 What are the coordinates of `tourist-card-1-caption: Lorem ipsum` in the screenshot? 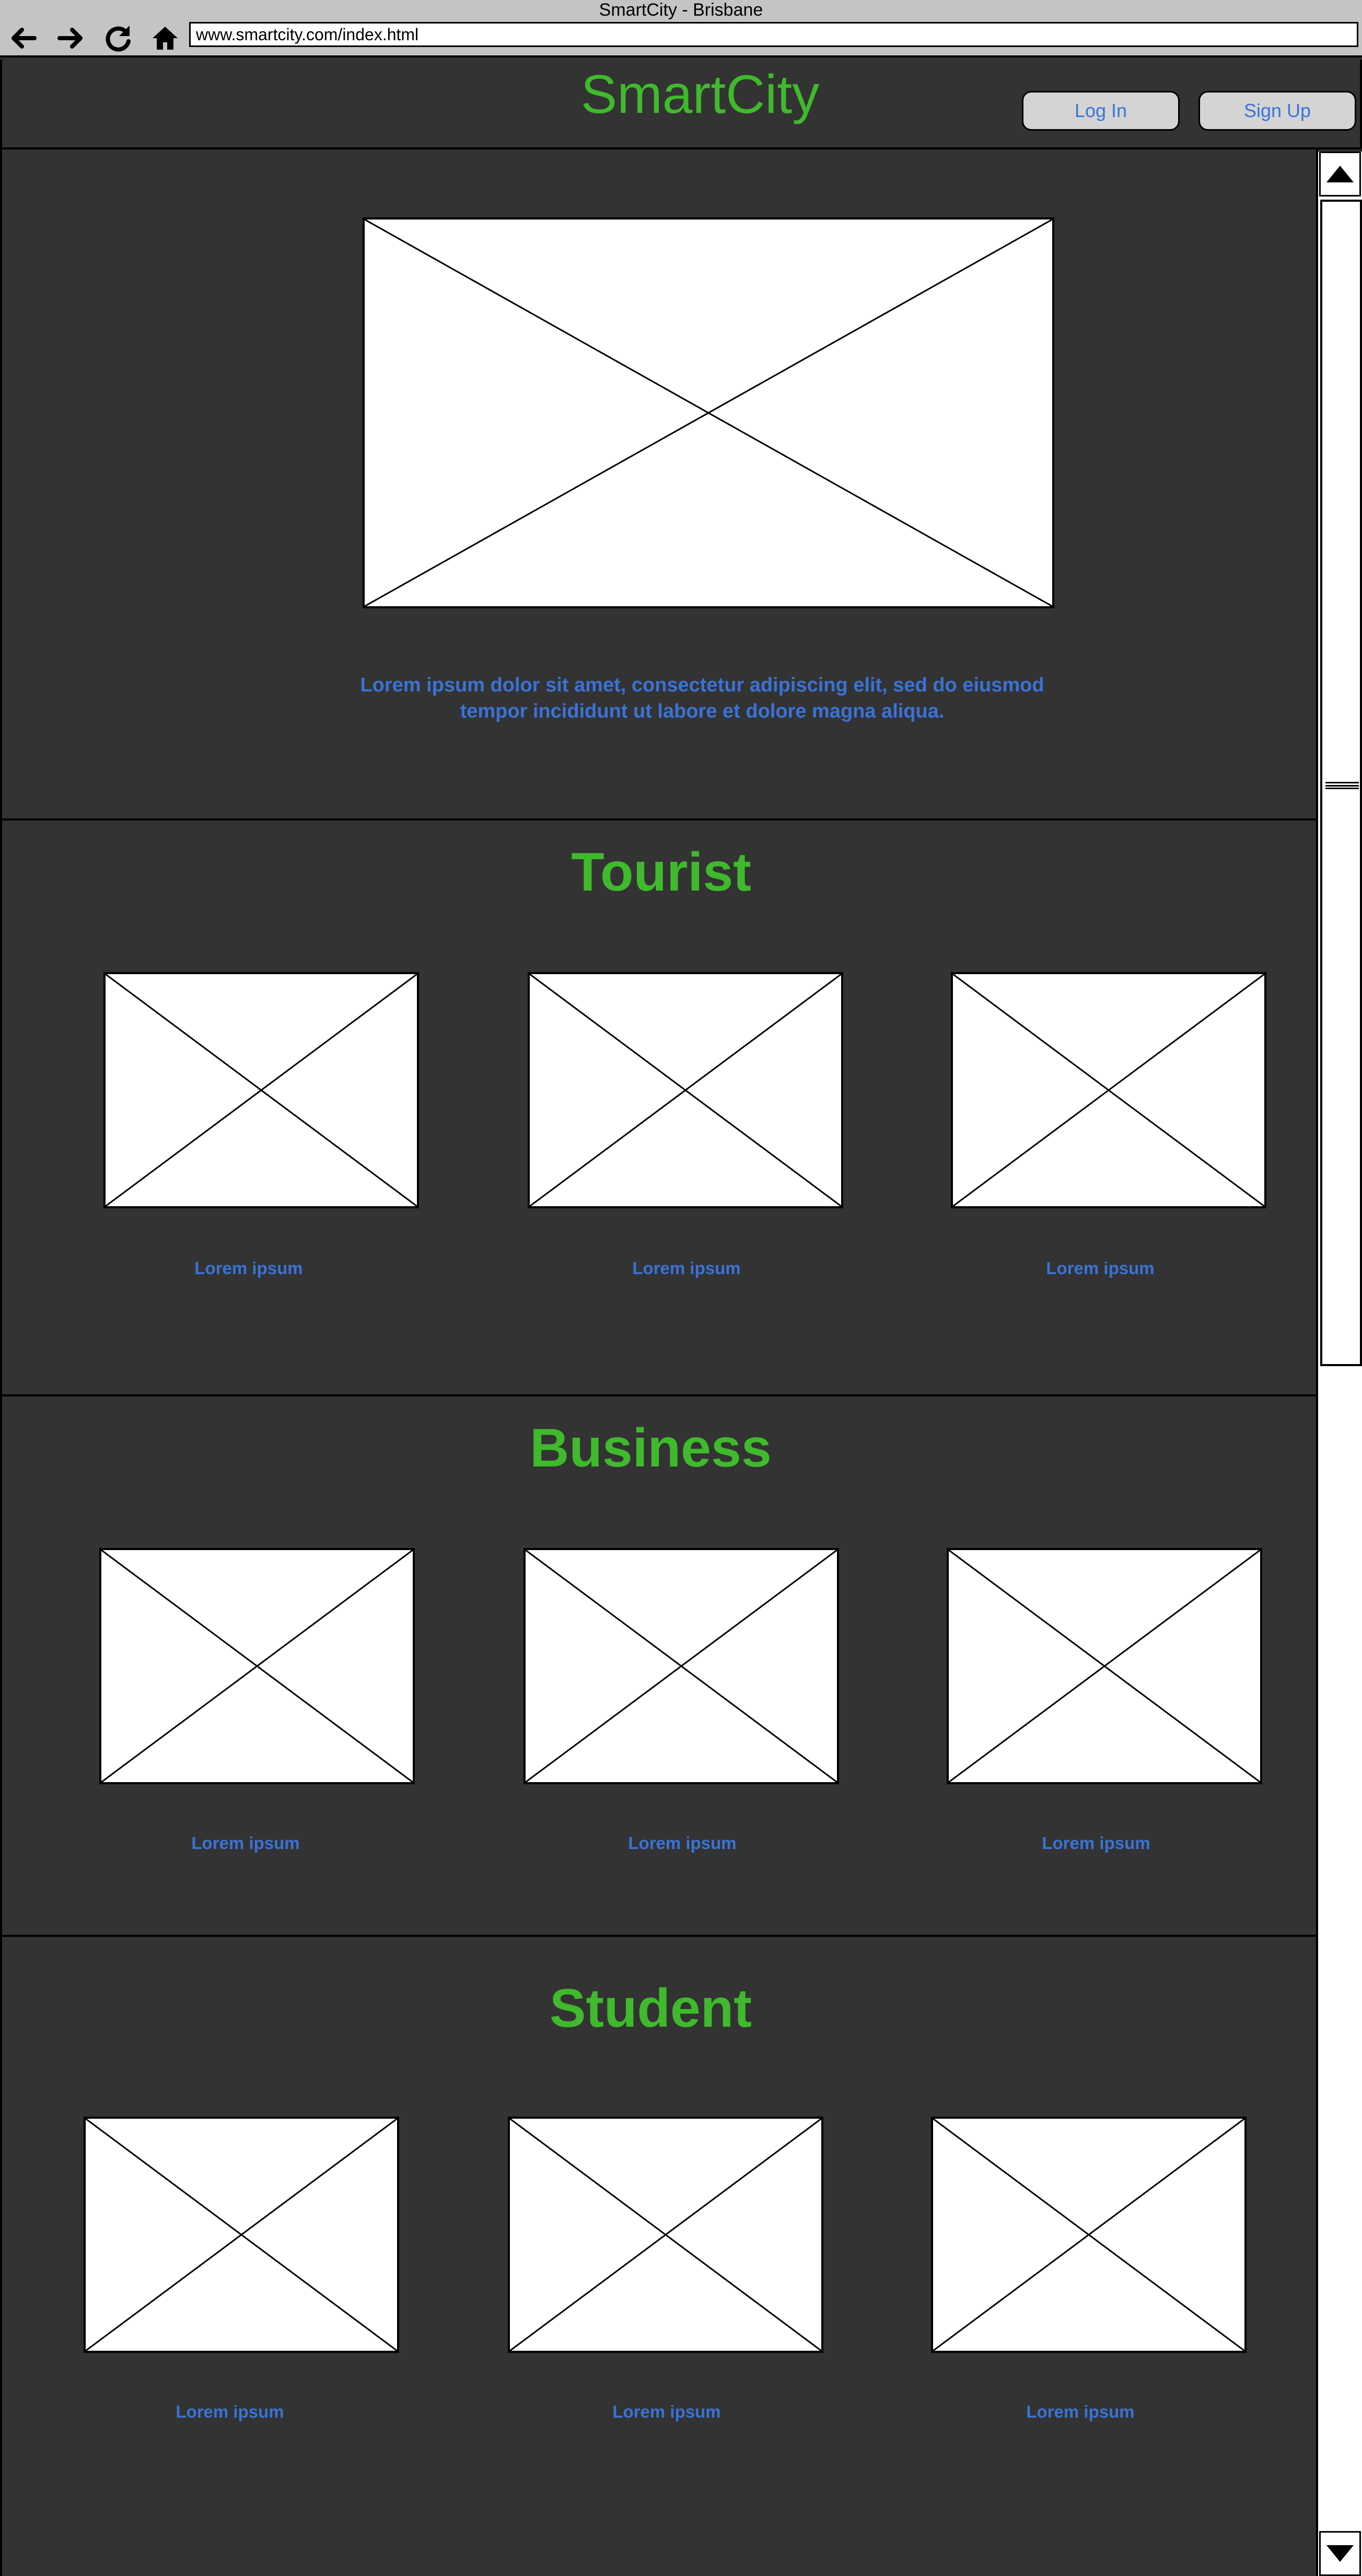 It's located at (249, 1268).